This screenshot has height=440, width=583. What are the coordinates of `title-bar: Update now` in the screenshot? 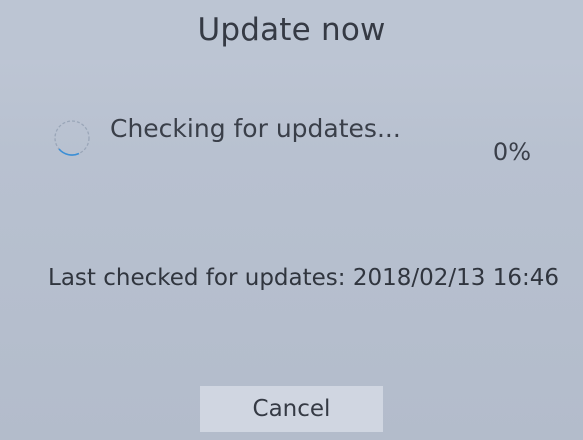 It's located at (291, 30).